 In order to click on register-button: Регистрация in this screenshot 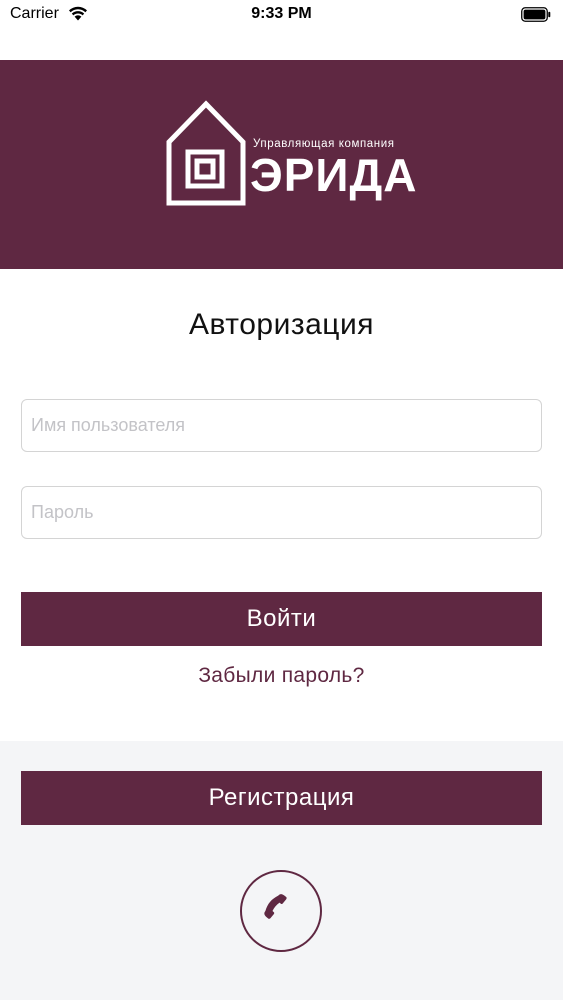, I will do `click(281, 798)`.